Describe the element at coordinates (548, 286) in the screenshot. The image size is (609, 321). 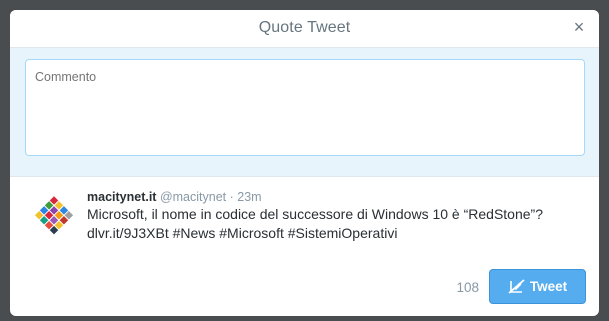
I see `tweet-button-label: Tweet` at that location.